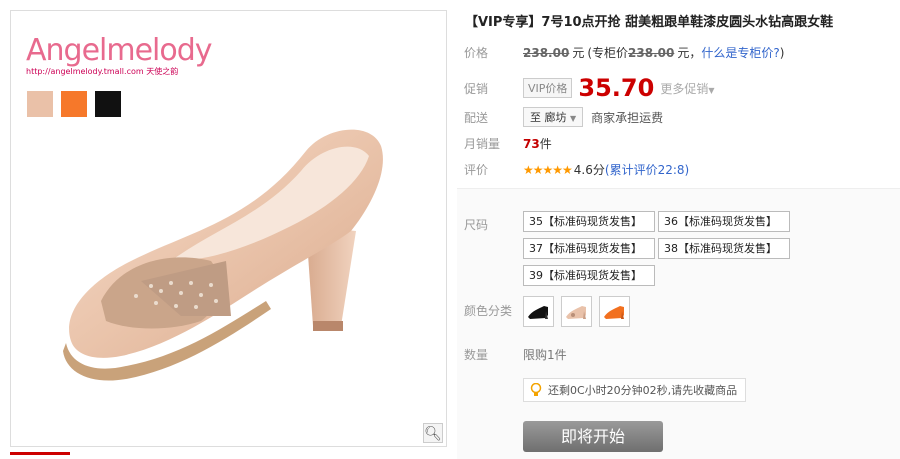 This screenshot has width=900, height=459. I want to click on sales-count: 73, so click(531, 143).